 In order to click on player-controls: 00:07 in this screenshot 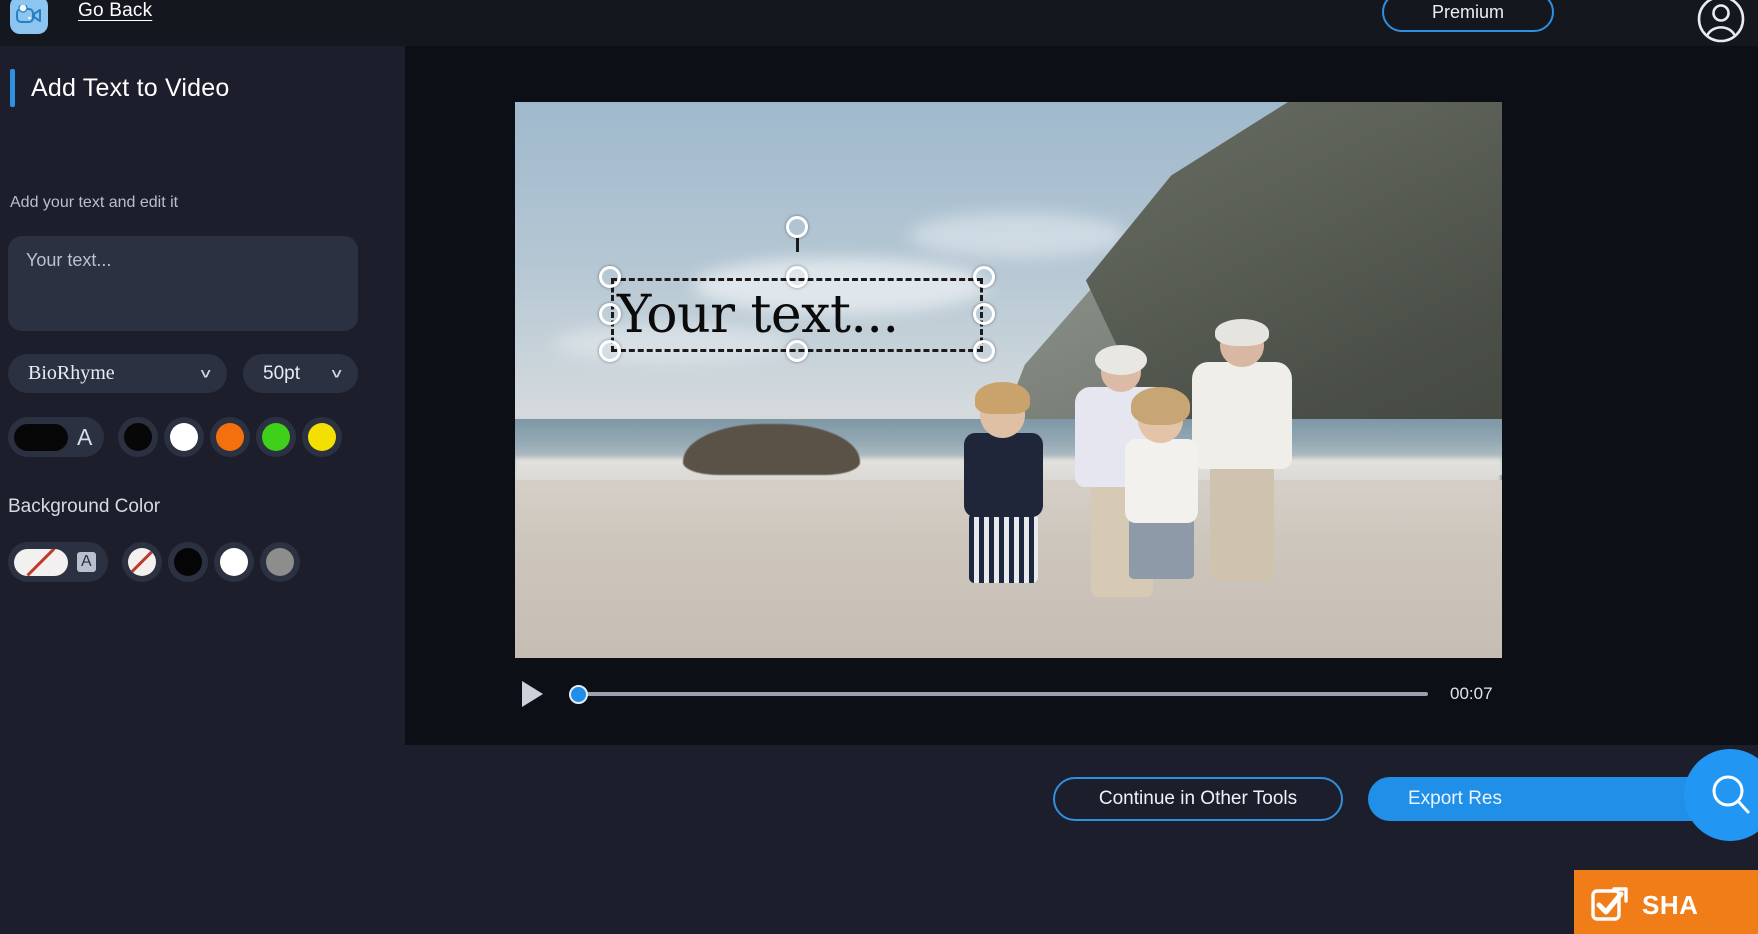, I will do `click(1008, 694)`.